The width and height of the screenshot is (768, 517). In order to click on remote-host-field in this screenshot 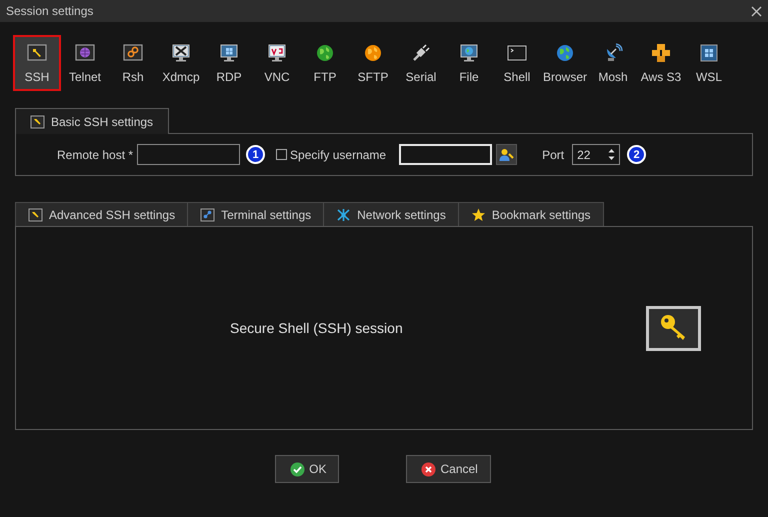, I will do `click(188, 154)`.